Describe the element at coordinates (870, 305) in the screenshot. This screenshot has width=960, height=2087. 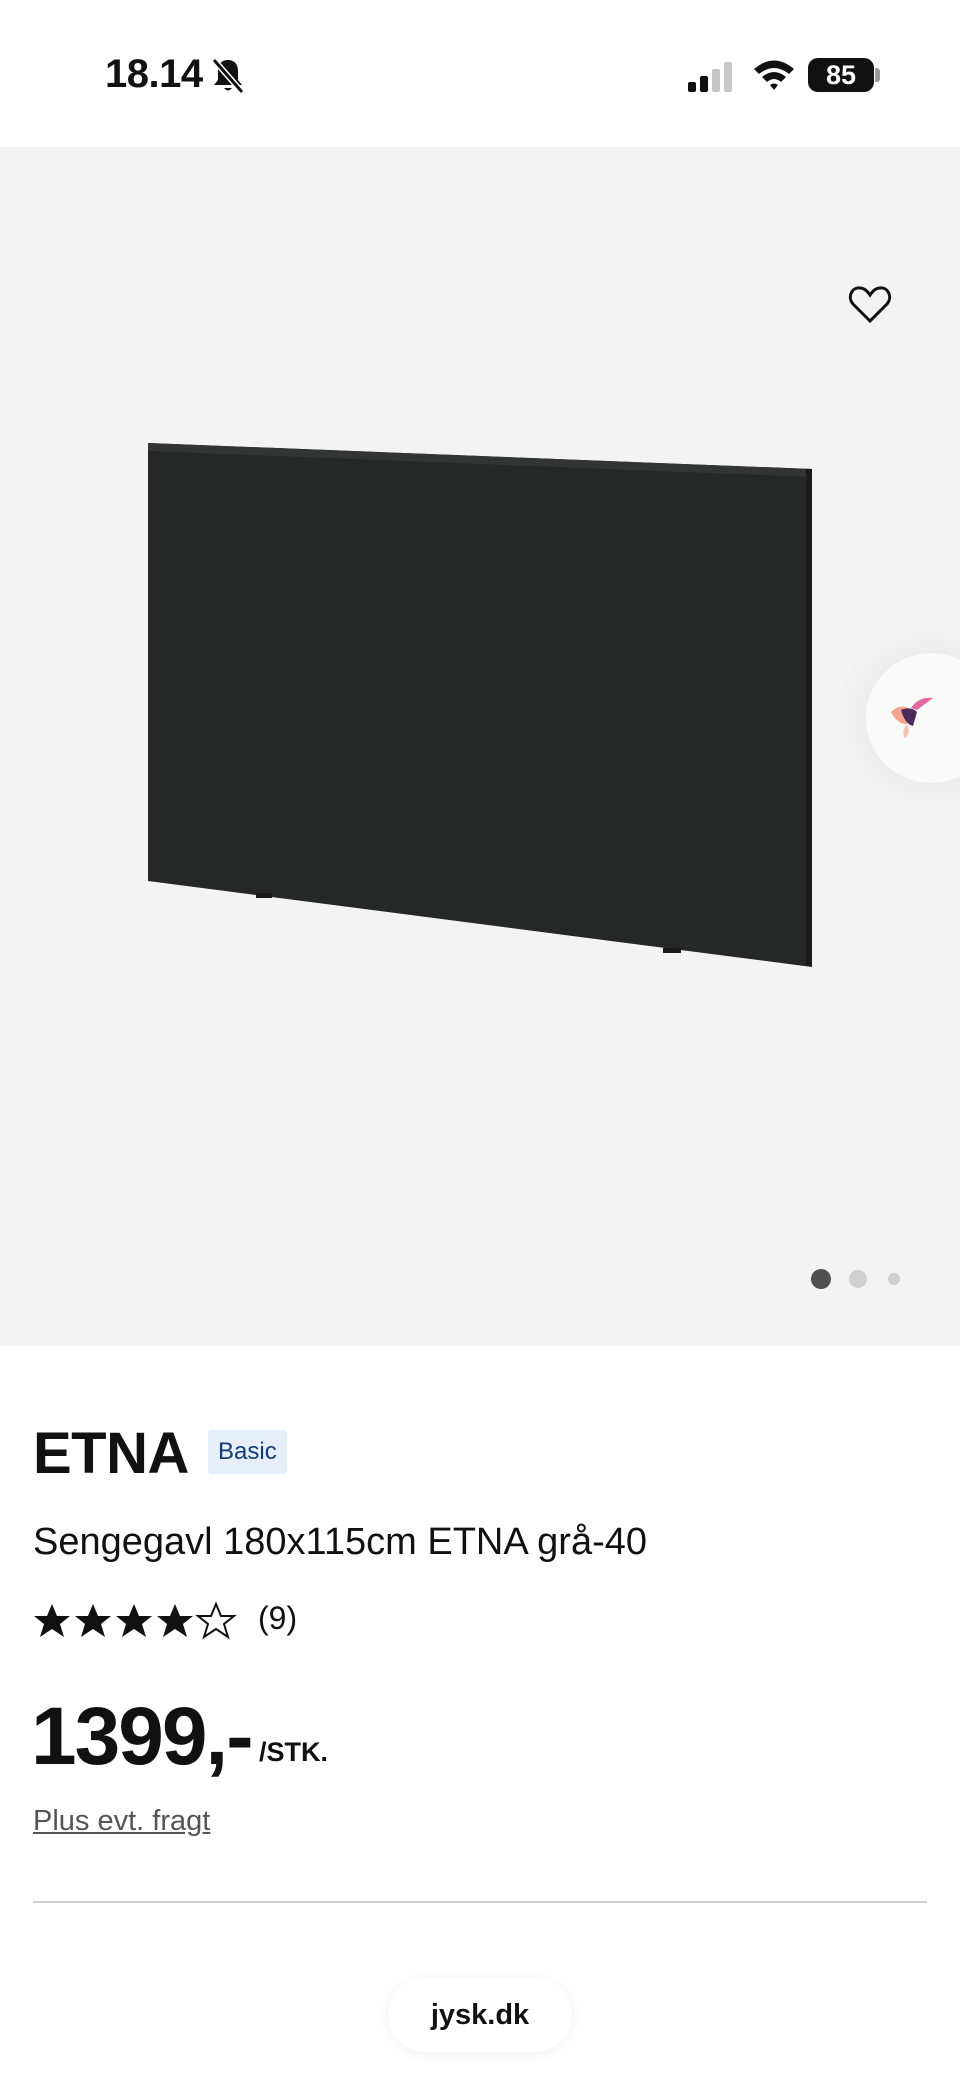
I see `heart-outline-icon` at that location.